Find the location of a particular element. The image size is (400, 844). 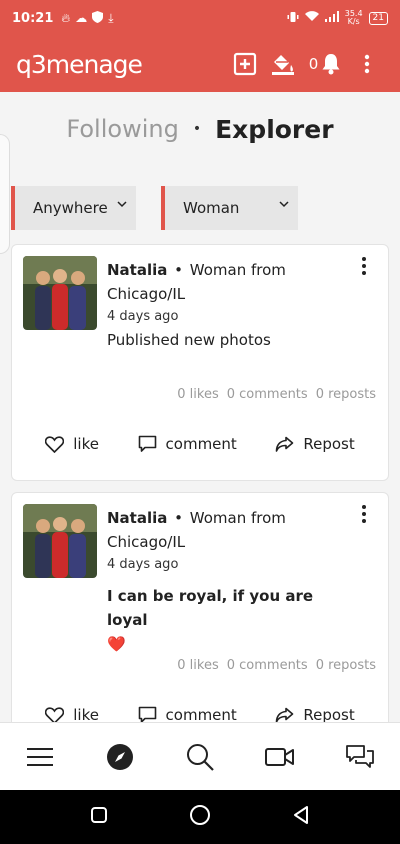

app-logo: q3menage is located at coordinates (79, 64).